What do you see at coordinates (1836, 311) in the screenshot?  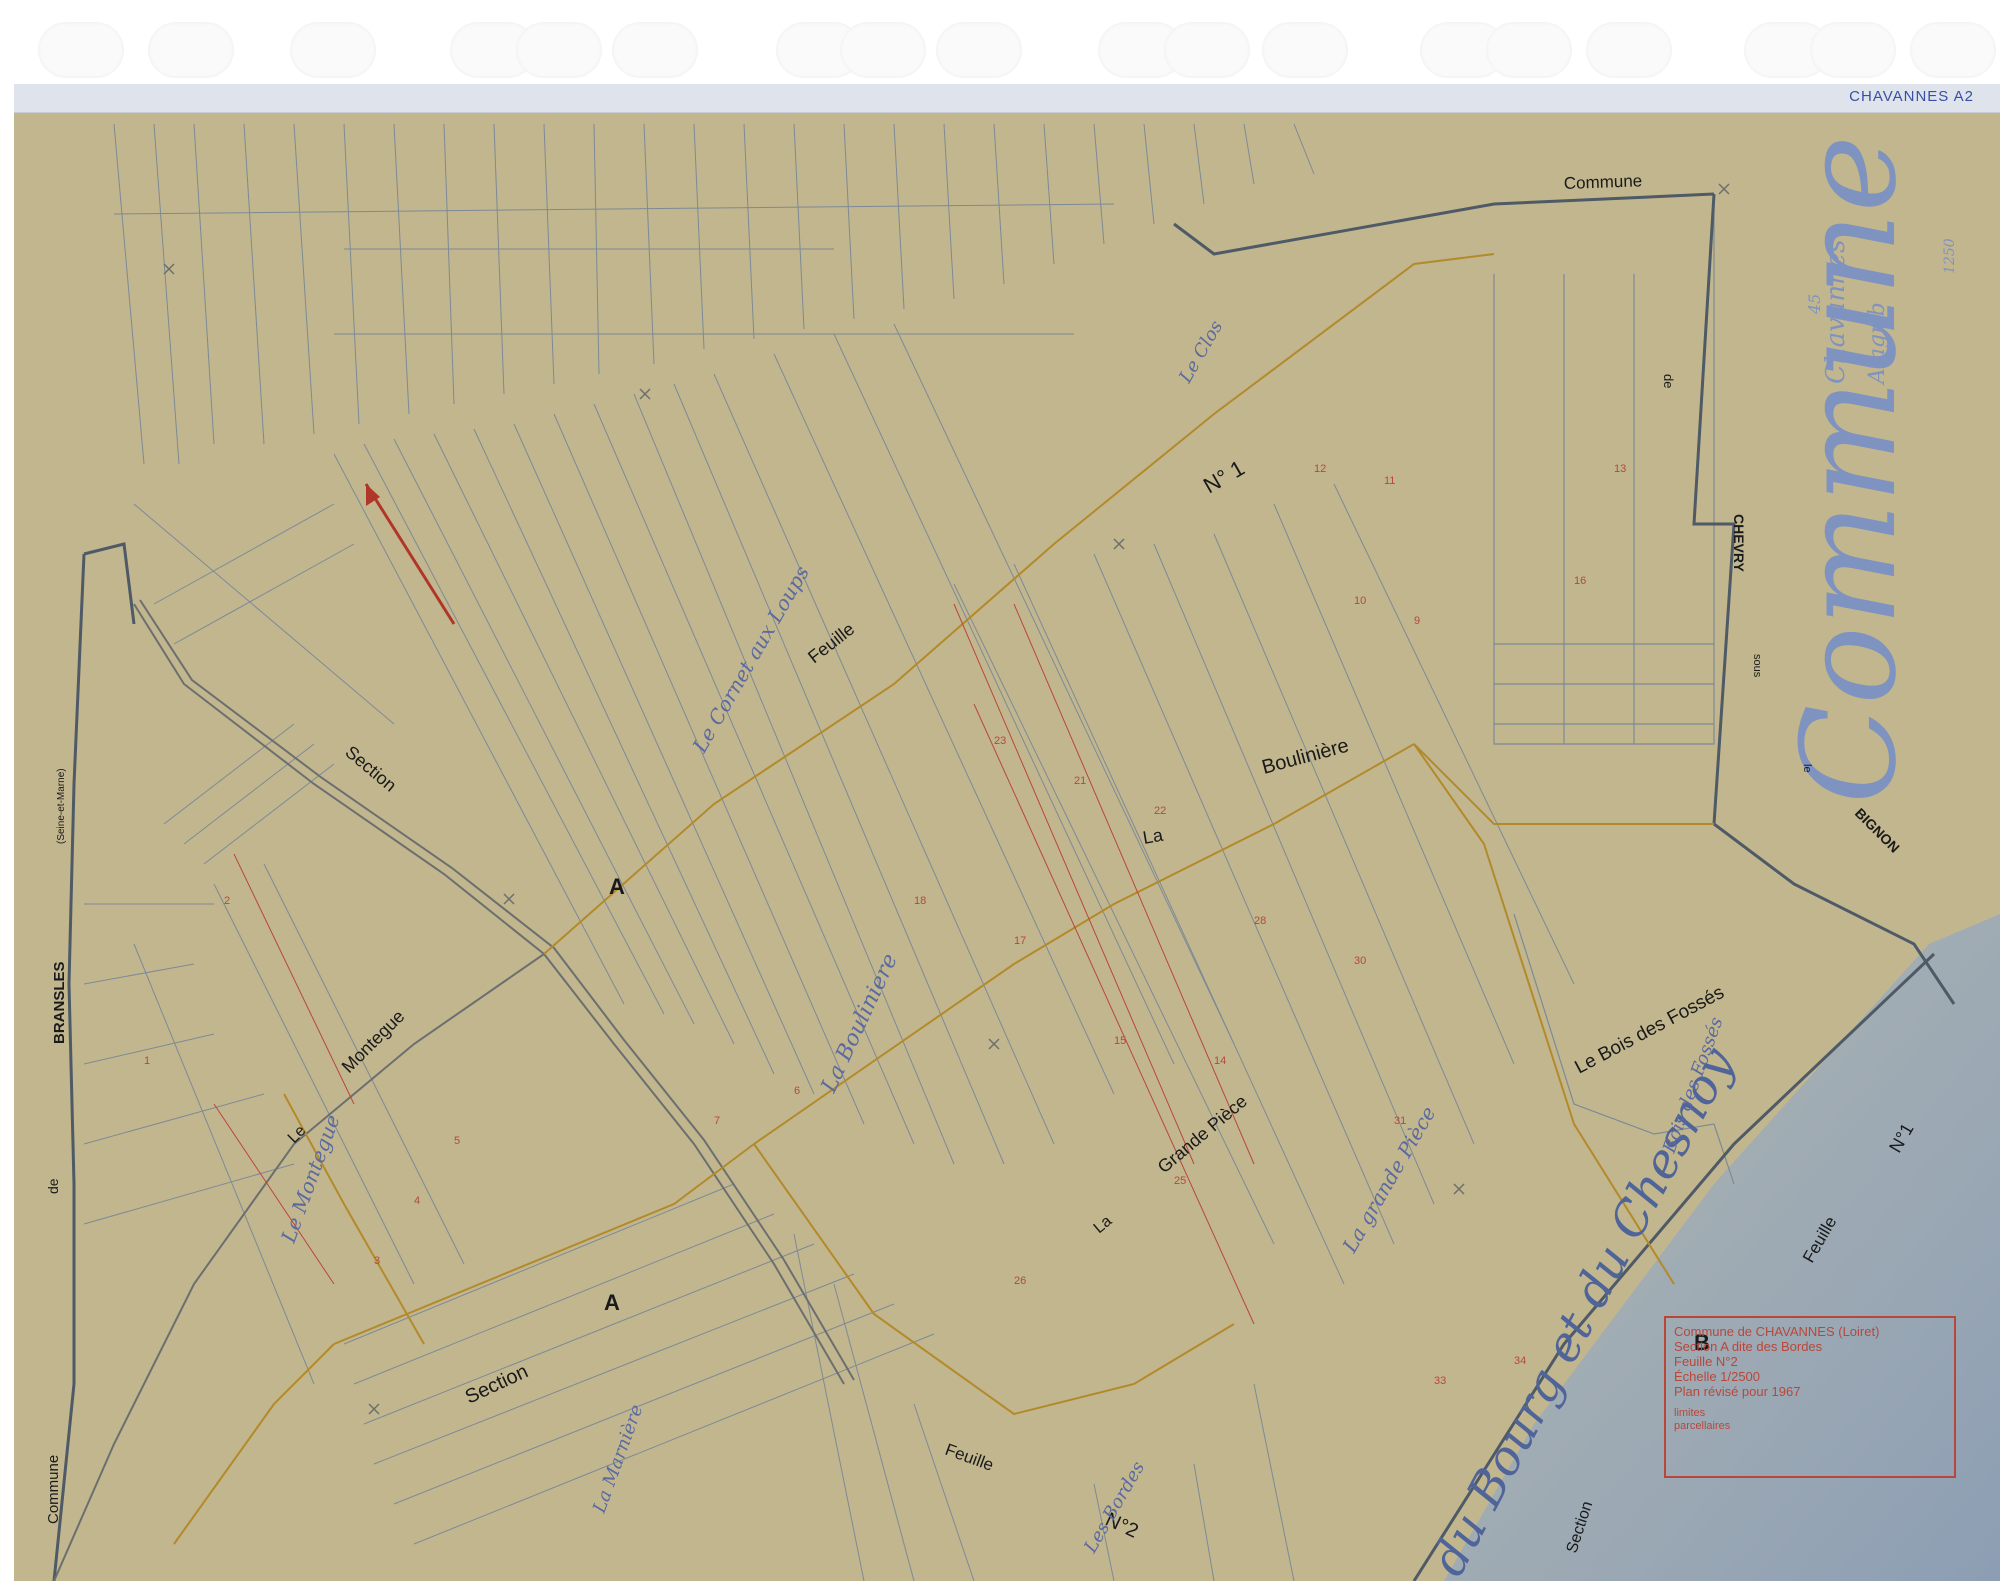 I see `chavannes-label: Chavannes` at bounding box center [1836, 311].